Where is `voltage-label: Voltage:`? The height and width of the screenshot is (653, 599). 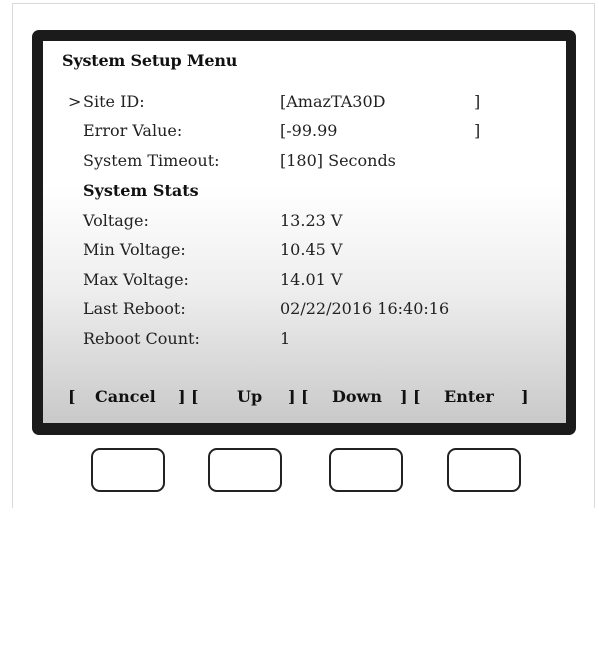
voltage-label: Voltage: is located at coordinates (116, 220).